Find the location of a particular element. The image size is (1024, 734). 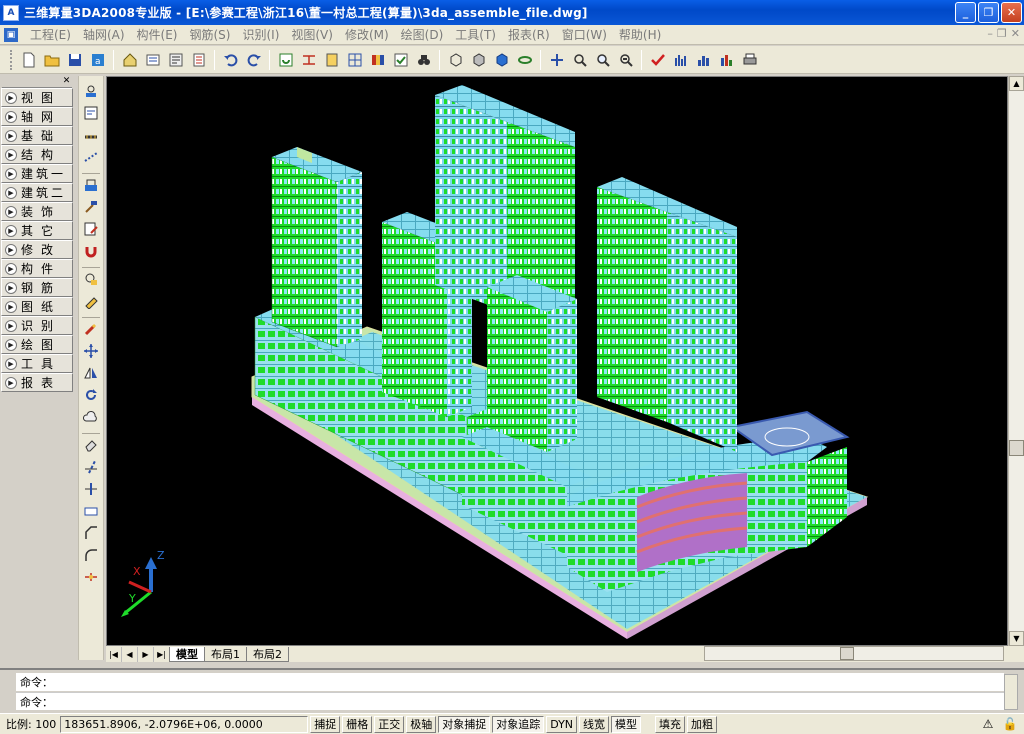

pan-icon is located at coordinates (556, 59).